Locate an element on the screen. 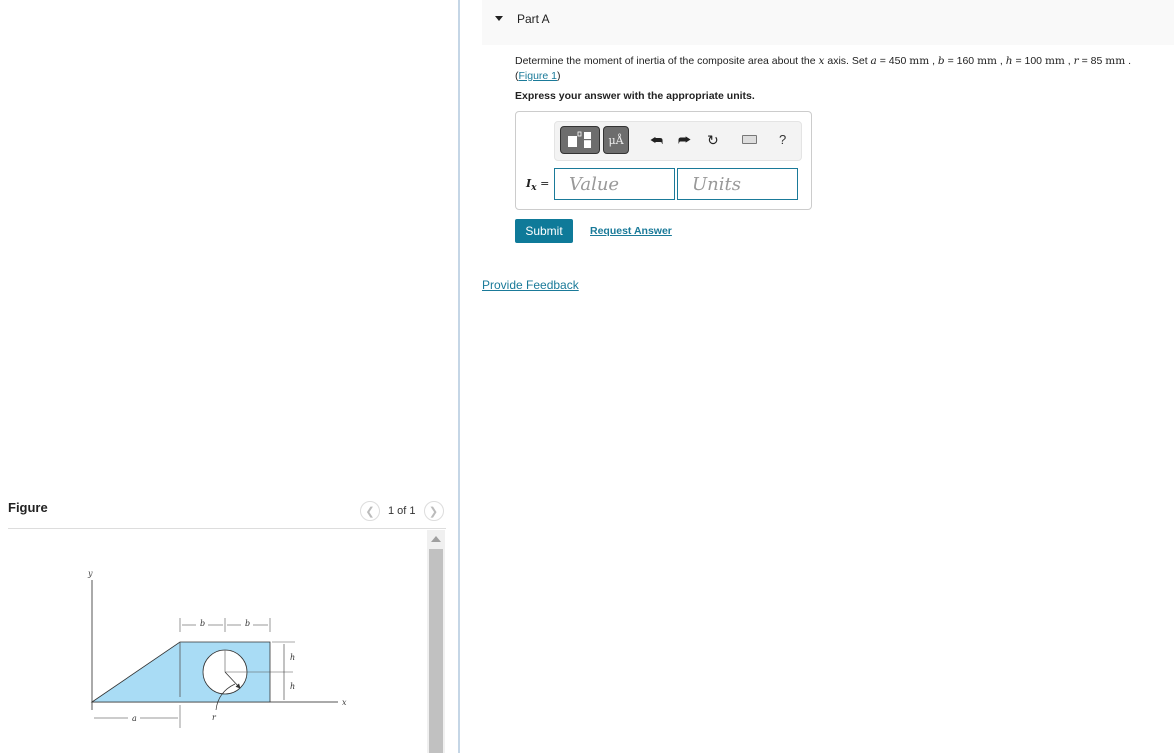 The height and width of the screenshot is (753, 1174). param-var: h is located at coordinates (1009, 61).